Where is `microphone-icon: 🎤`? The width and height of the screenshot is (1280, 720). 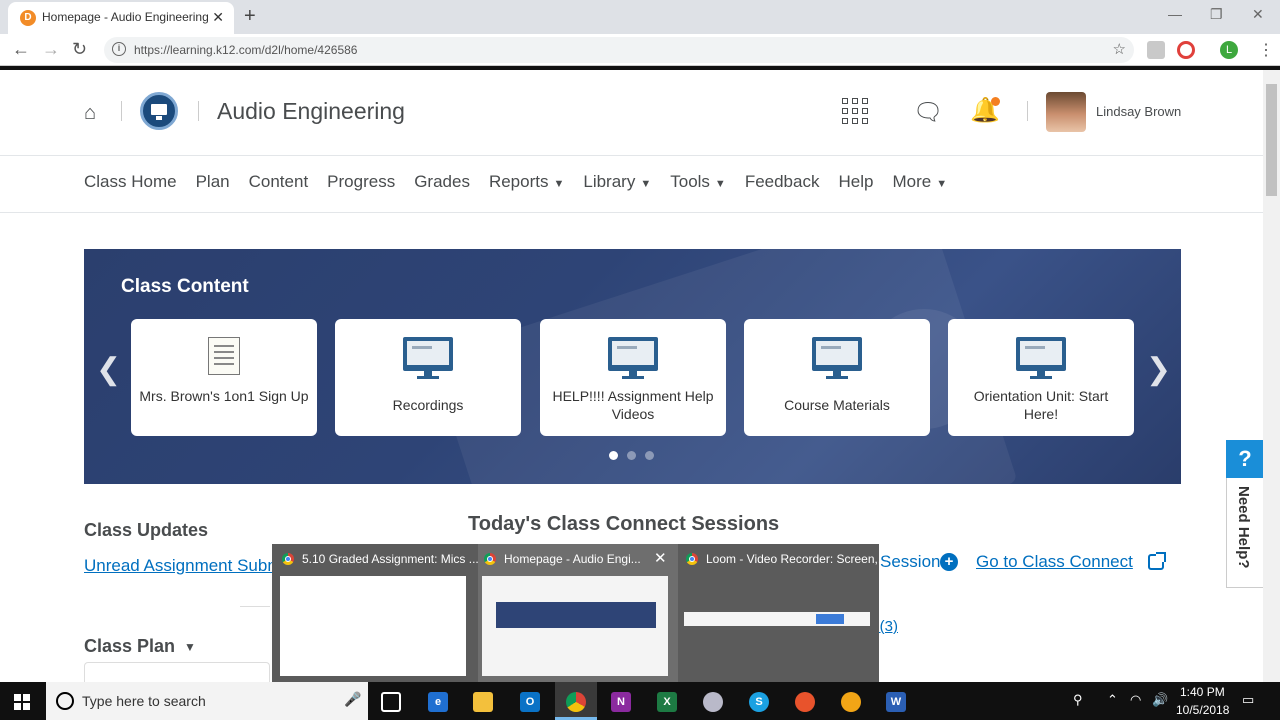 microphone-icon: 🎤 is located at coordinates (352, 699).